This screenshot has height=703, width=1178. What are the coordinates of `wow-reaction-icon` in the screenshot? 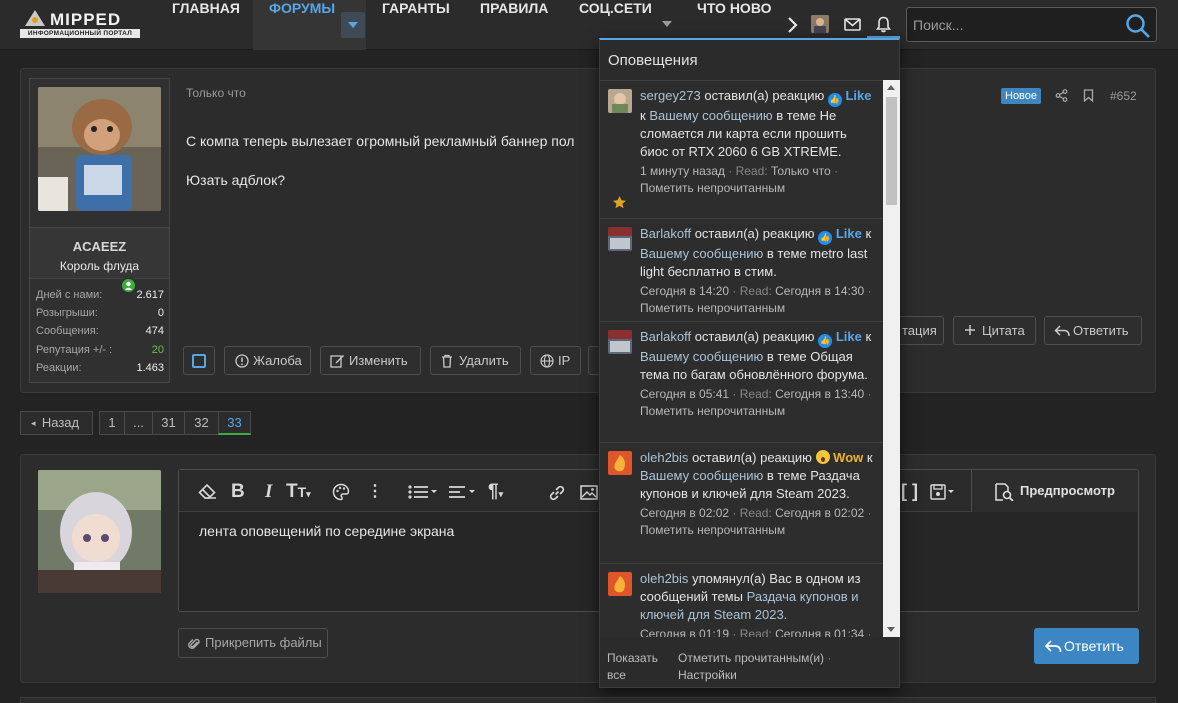 It's located at (822, 457).